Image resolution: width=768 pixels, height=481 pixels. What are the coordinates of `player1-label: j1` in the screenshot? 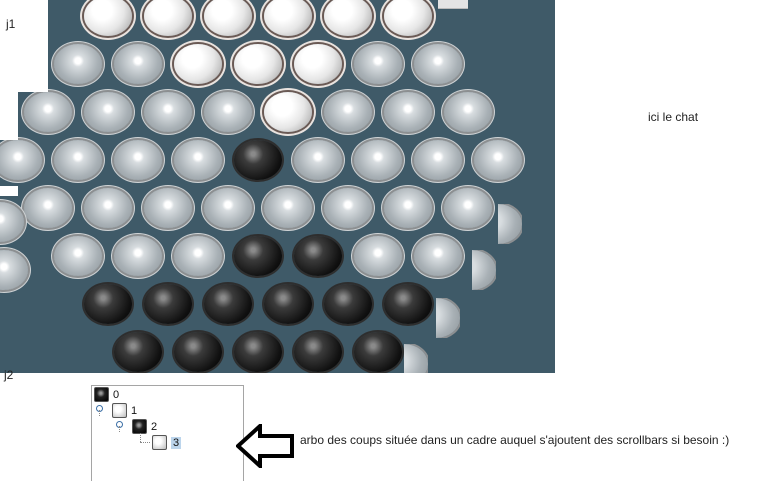 It's located at (11, 24).